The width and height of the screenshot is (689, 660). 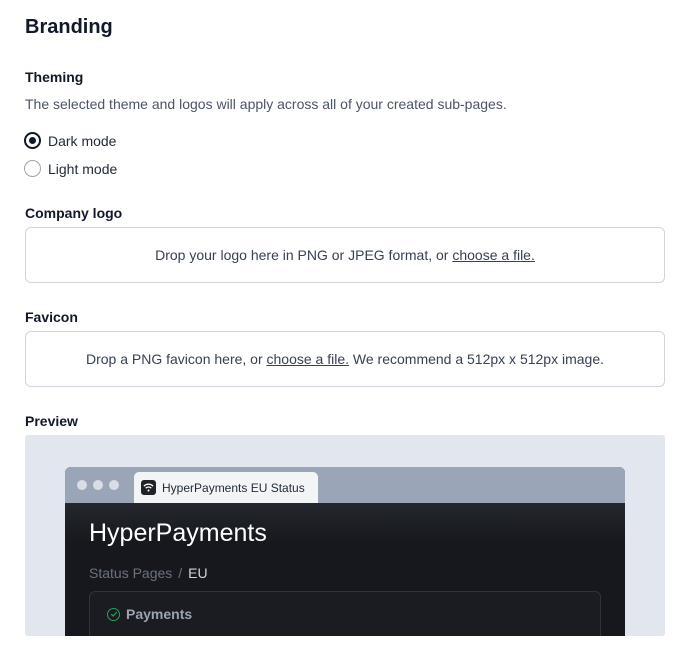 What do you see at coordinates (233, 487) in the screenshot?
I see `browser-tab-title: HyperPayments EU Status` at bounding box center [233, 487].